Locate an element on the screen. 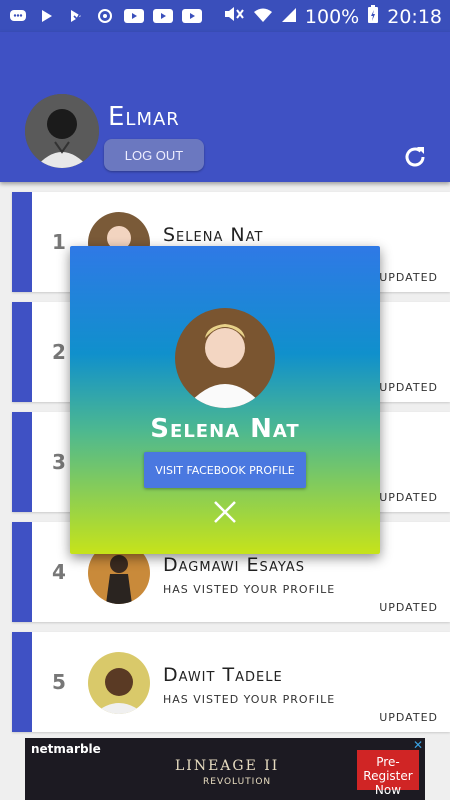 Image resolution: width=450 pixels, height=800 pixels. popup-avatar is located at coordinates (225, 358).